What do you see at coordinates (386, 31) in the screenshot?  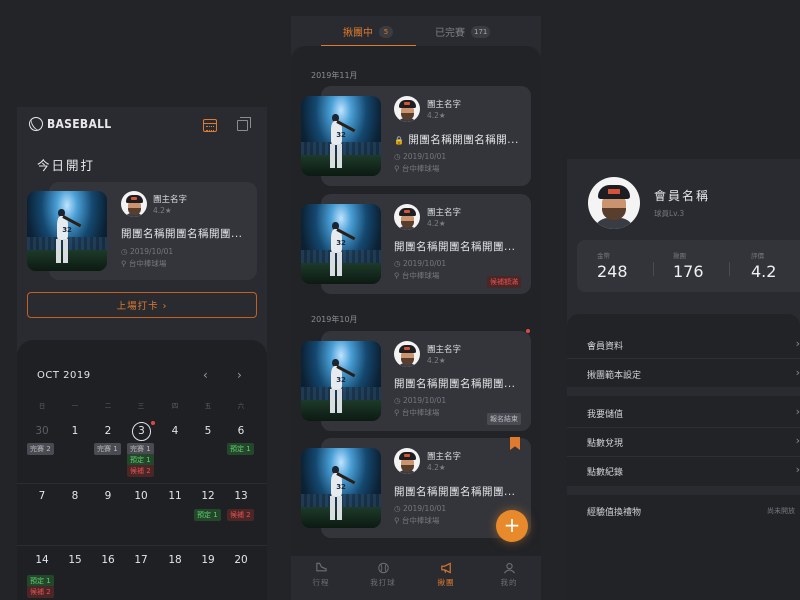 I see `tab-count: 5` at bounding box center [386, 31].